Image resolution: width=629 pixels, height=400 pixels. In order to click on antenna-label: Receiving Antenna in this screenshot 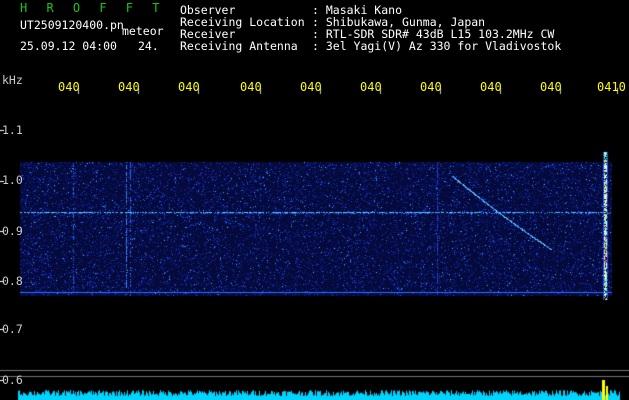, I will do `click(239, 46)`.